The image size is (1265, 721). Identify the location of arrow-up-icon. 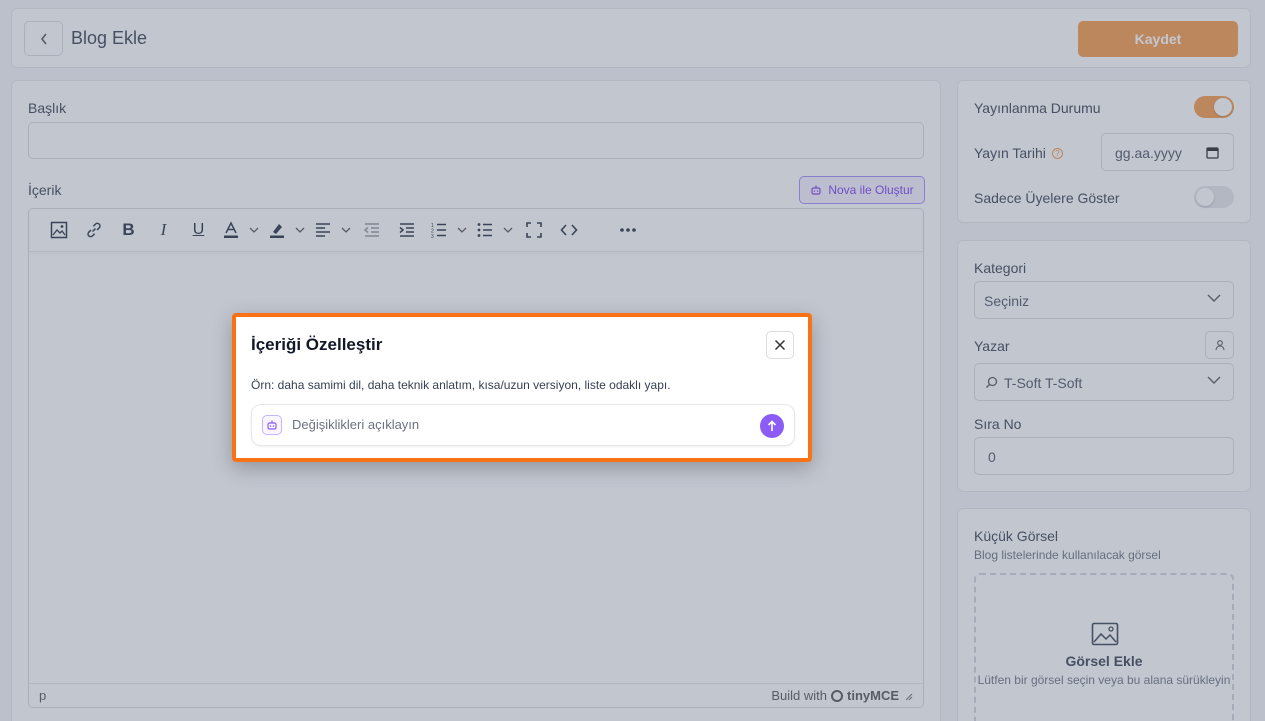
(772, 425).